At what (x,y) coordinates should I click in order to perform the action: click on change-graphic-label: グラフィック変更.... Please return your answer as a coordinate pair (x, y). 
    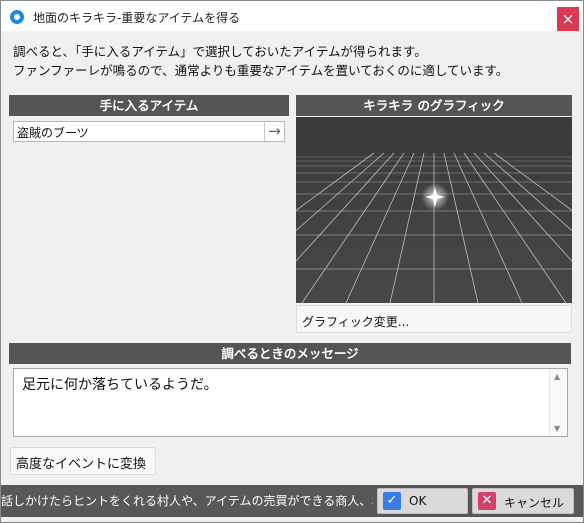
    Looking at the image, I should click on (356, 322).